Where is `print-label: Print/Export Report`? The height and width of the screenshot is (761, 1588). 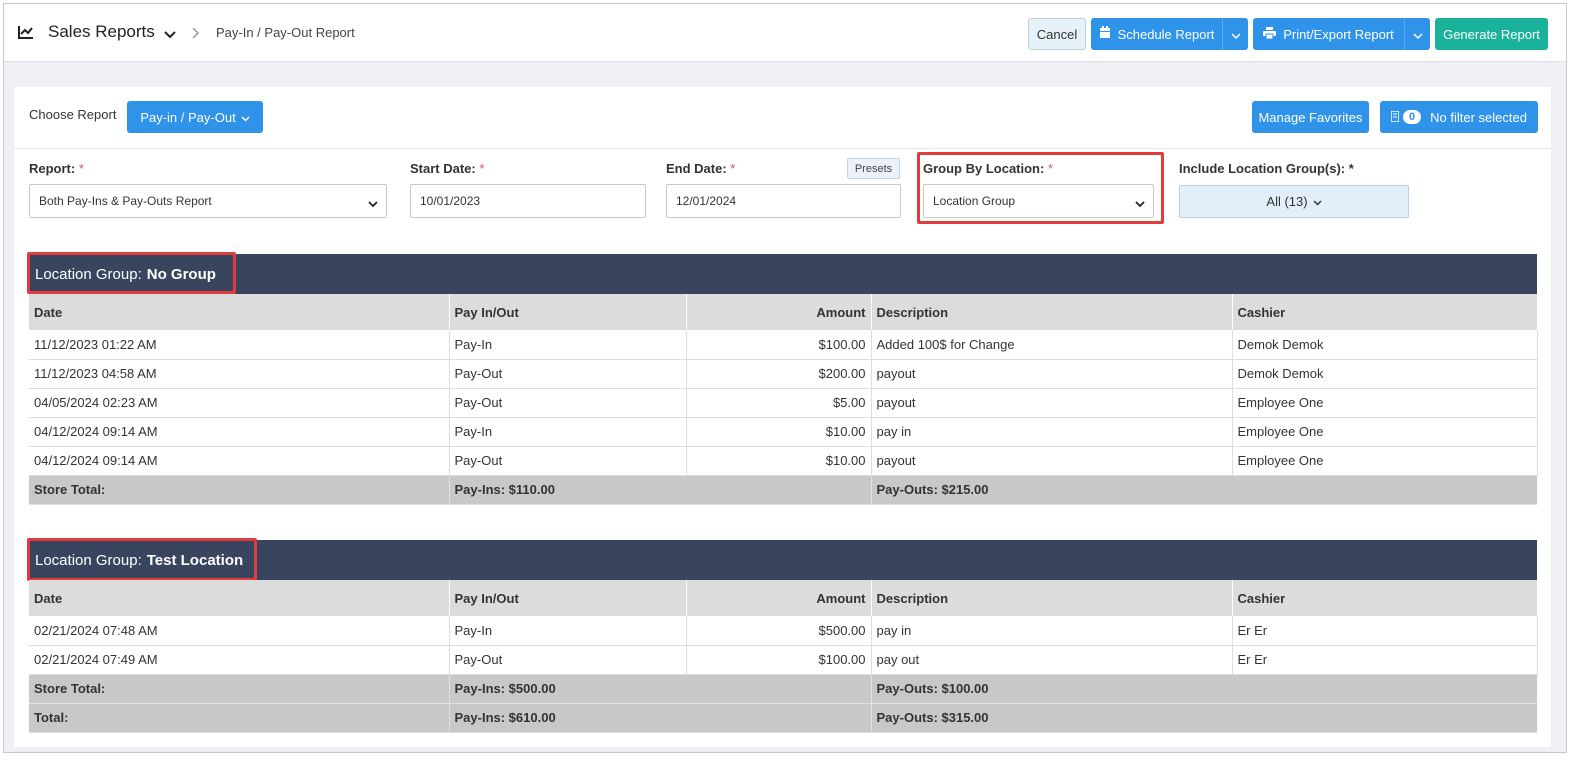
print-label: Print/Export Report is located at coordinates (1338, 34).